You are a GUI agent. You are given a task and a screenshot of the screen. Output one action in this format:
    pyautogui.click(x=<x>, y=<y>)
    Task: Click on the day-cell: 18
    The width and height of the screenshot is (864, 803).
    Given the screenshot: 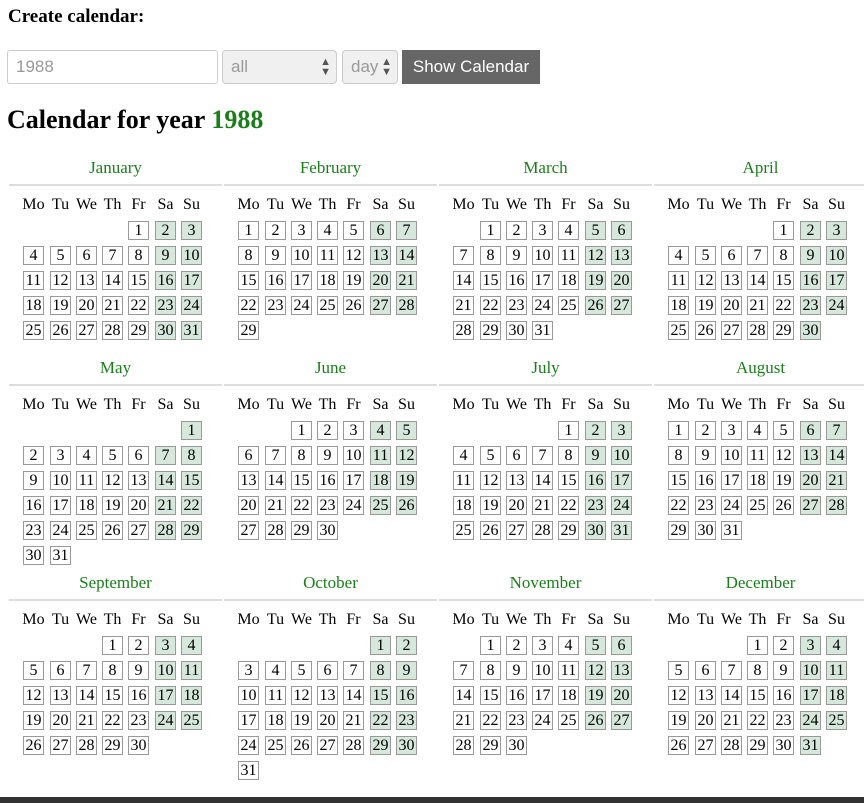 What is the action you would take?
    pyautogui.click(x=191, y=695)
    